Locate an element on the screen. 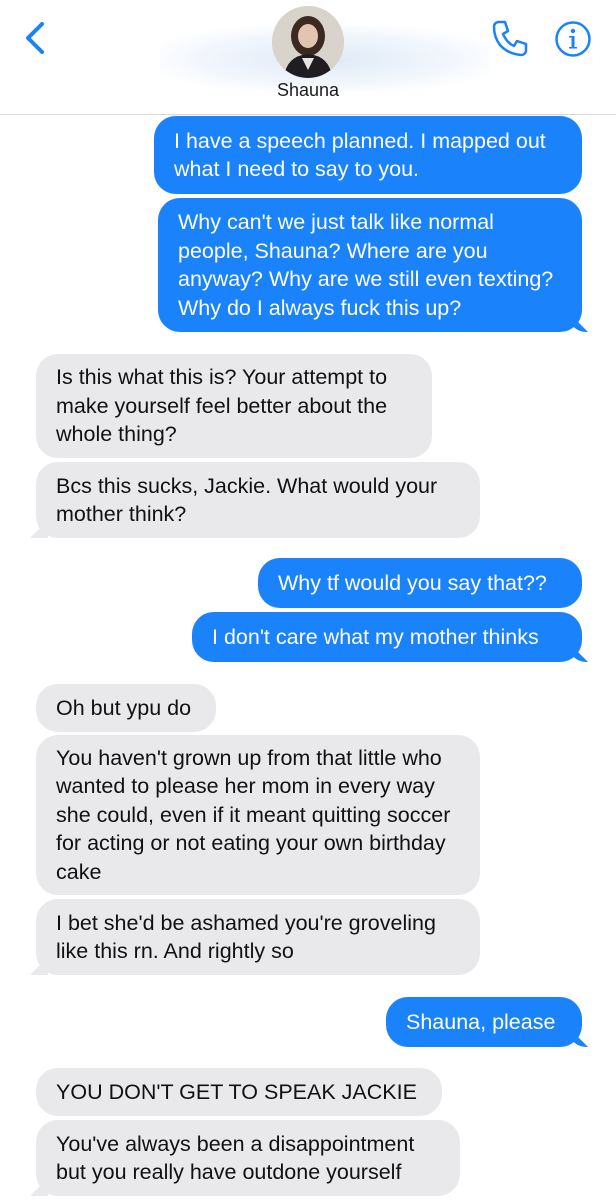  avatar is located at coordinates (308, 42).